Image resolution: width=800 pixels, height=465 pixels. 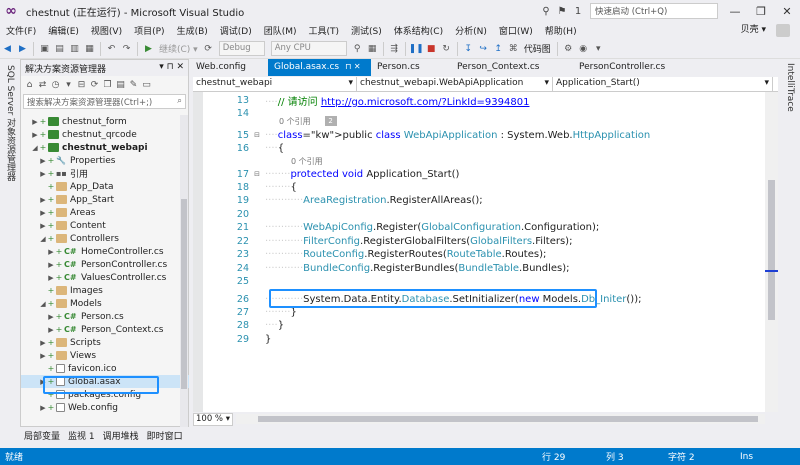 I want to click on step-over-icon: ↪, so click(x=483, y=49).